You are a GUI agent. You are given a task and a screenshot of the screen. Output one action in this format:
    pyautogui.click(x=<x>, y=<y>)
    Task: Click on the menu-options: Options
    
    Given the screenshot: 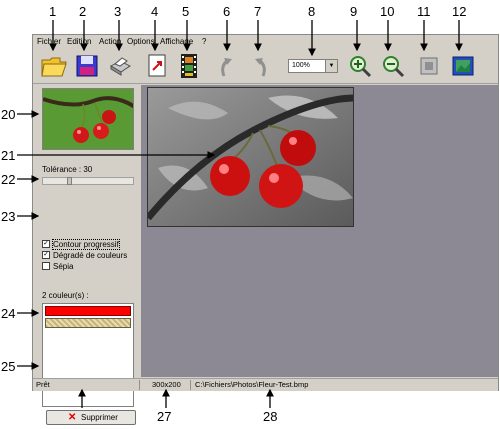 What is the action you would take?
    pyautogui.click(x=141, y=41)
    